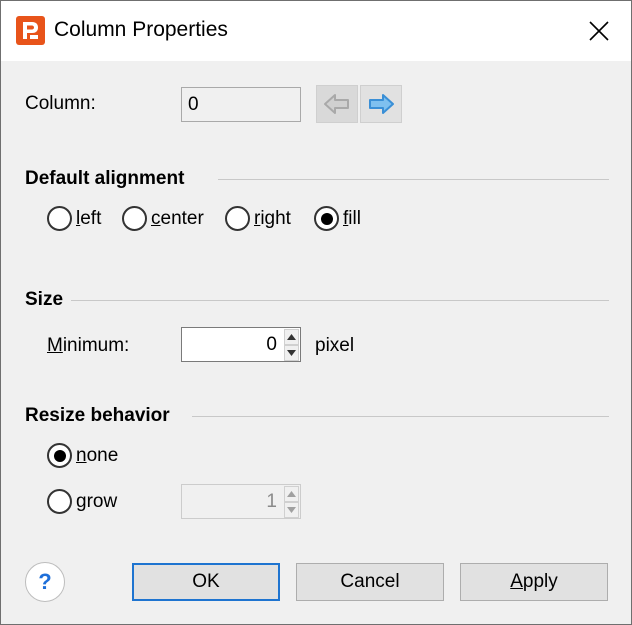 Image resolution: width=632 pixels, height=625 pixels. I want to click on resize-group-title: Resize behavior, so click(97, 415).